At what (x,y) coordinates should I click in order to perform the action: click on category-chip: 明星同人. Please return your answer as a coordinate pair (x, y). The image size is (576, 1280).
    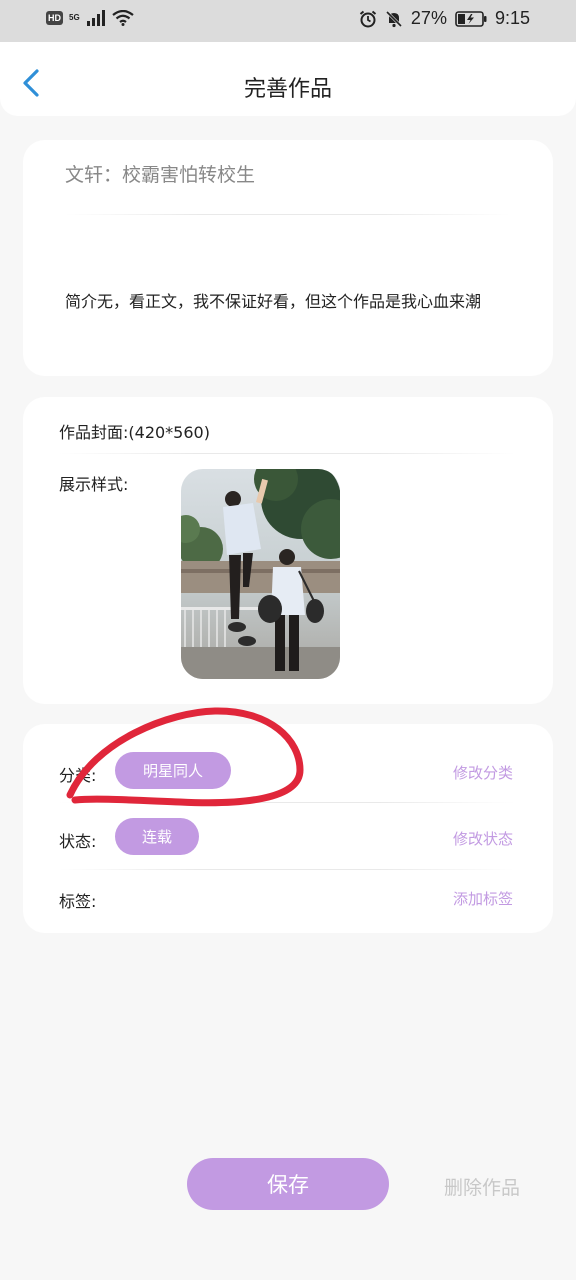
    Looking at the image, I should click on (173, 770).